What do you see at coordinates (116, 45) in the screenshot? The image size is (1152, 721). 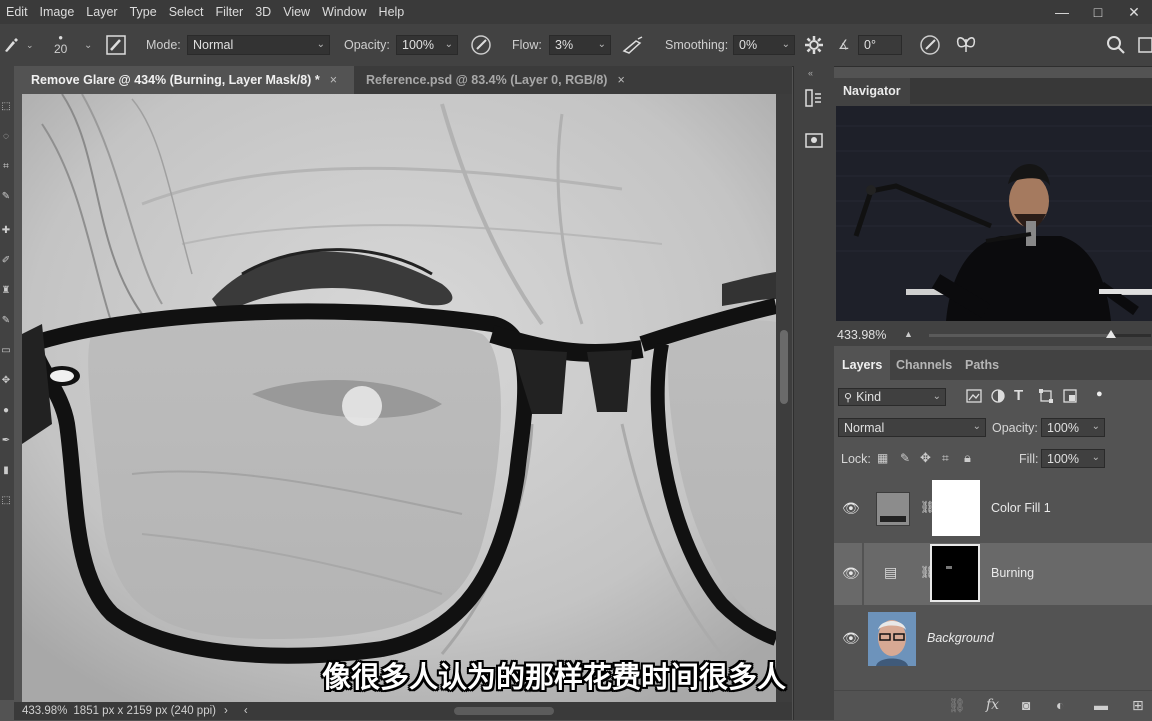 I see `brush-settings-panel-toggle` at bounding box center [116, 45].